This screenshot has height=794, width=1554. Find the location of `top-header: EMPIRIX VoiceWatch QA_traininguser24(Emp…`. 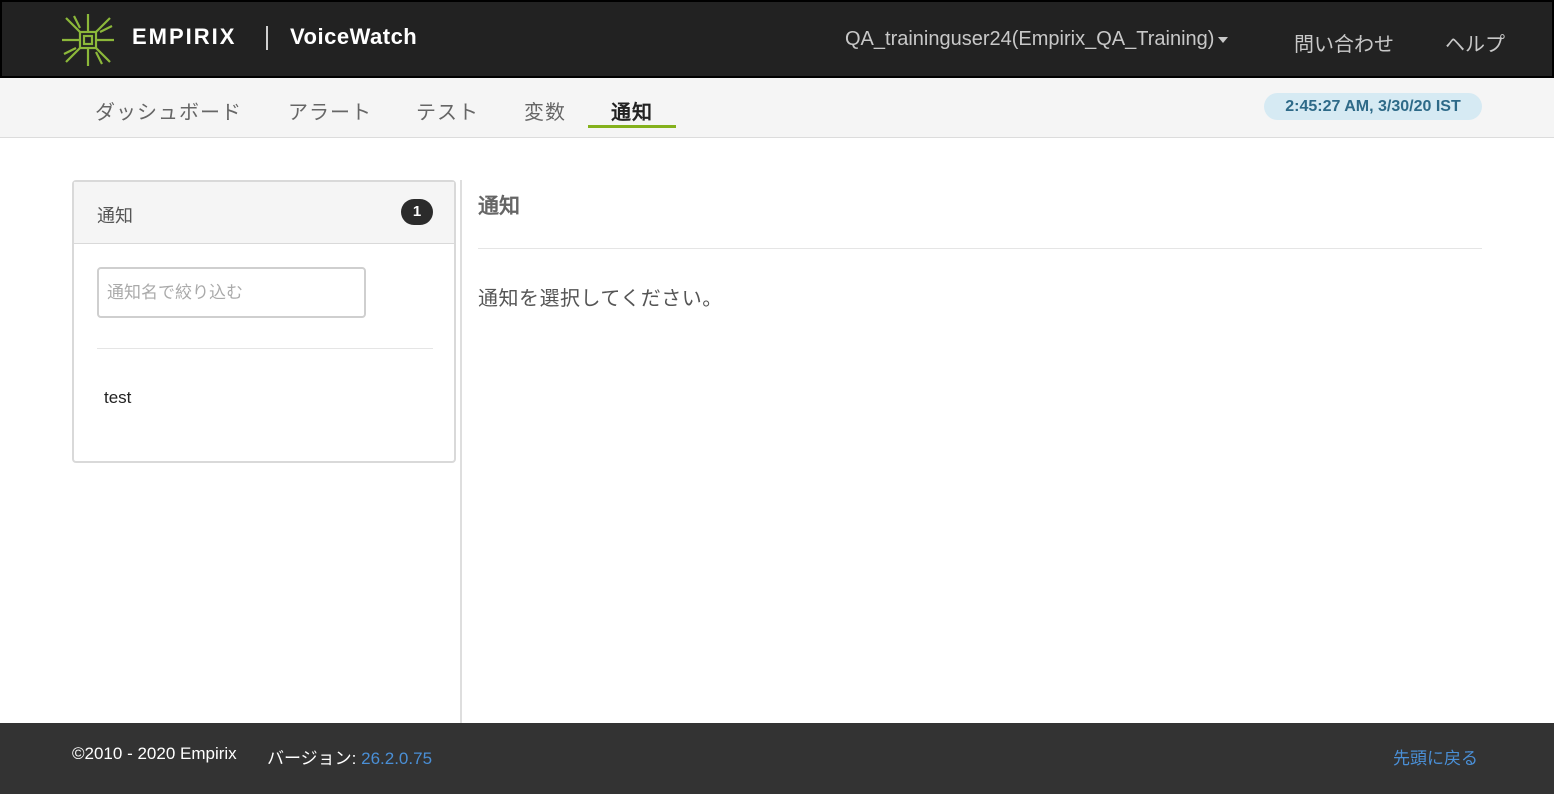

top-header: EMPIRIX VoiceWatch QA_traininguser24(Emp… is located at coordinates (777, 39).